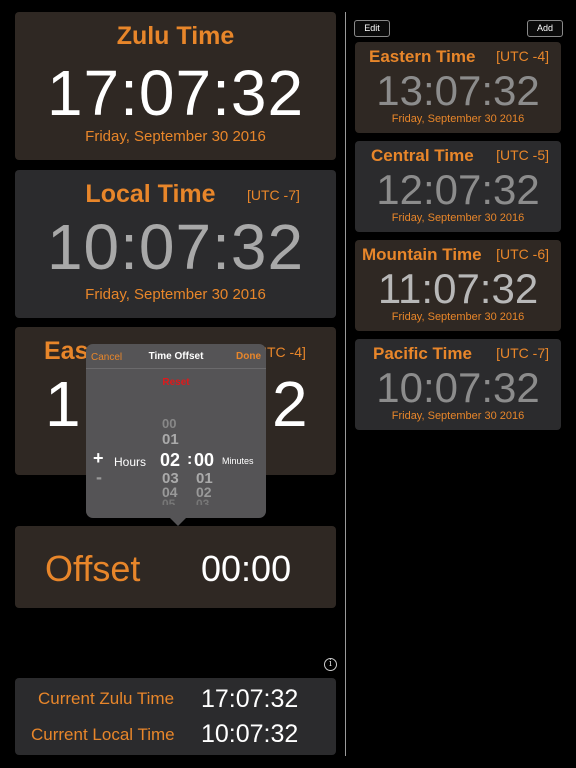 The image size is (576, 768). I want to click on current-zulu-value: 17:07:32, so click(250, 699).